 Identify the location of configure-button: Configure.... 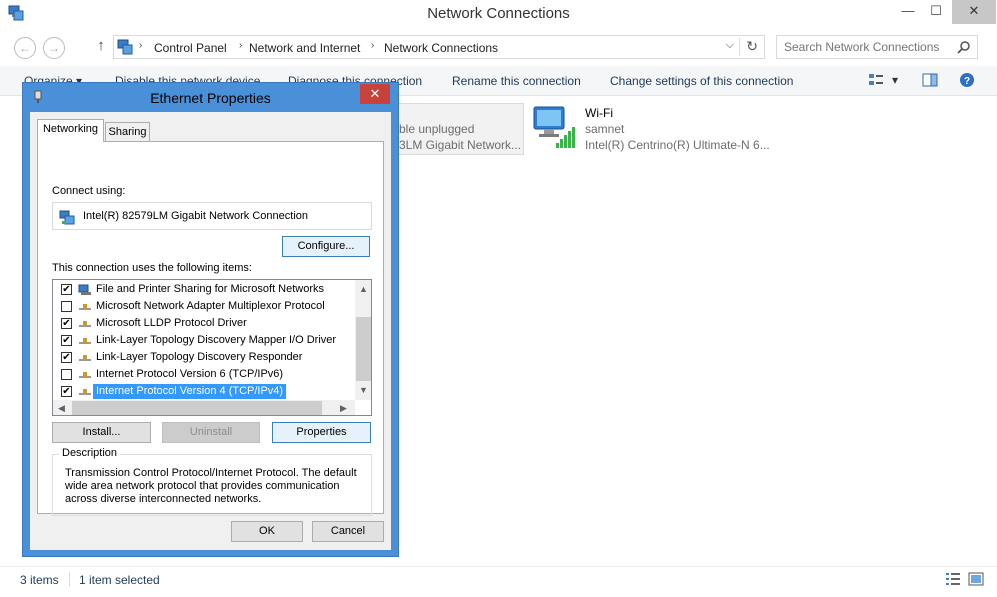
(326, 246).